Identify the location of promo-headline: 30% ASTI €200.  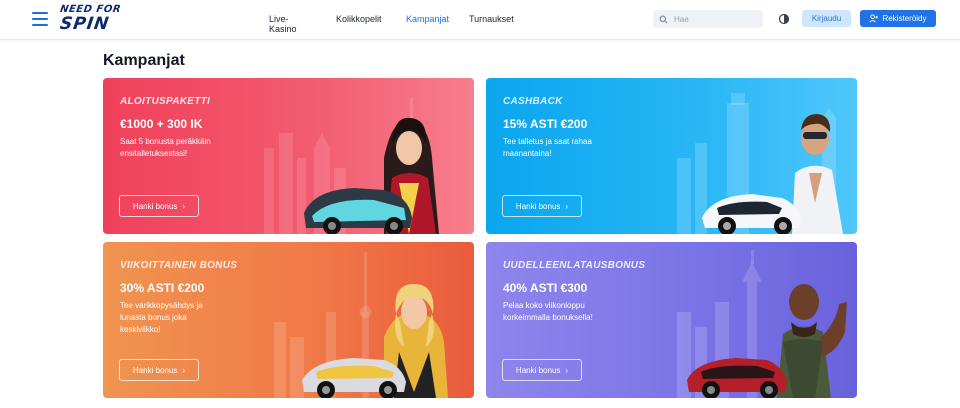
(162, 288).